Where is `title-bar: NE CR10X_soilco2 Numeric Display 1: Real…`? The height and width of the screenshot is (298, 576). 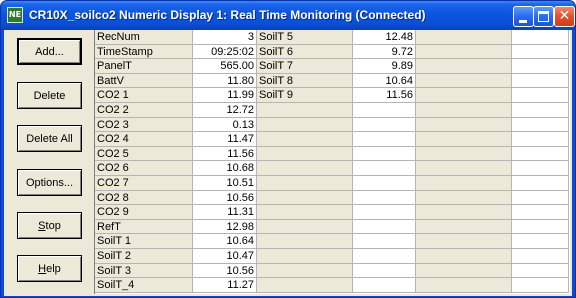 title-bar: NE CR10X_soilco2 Numeric Display 1: Real… is located at coordinates (288, 15).